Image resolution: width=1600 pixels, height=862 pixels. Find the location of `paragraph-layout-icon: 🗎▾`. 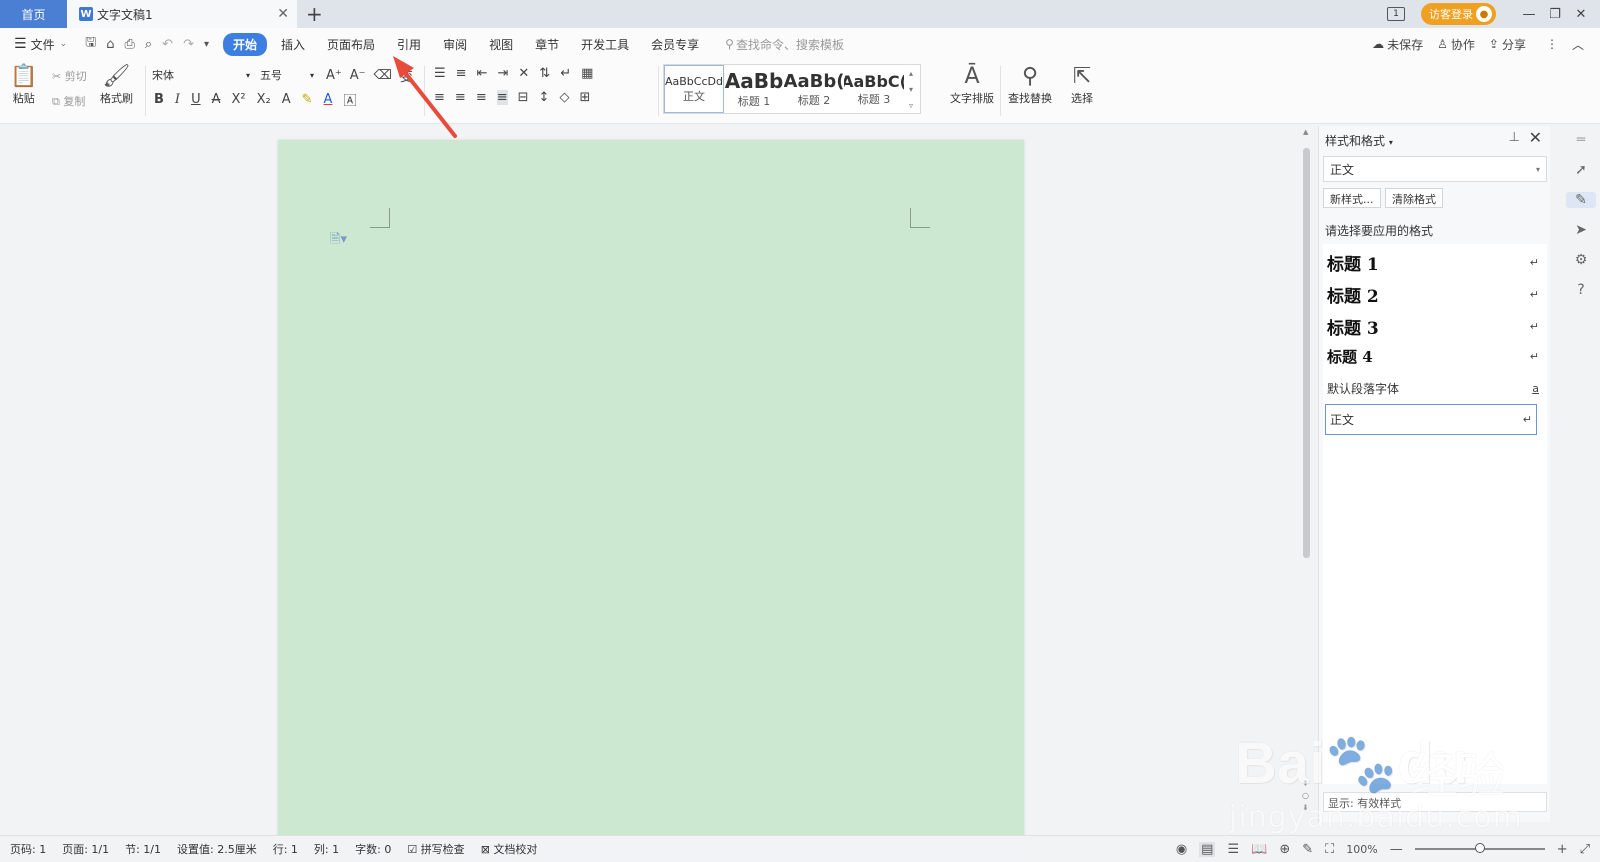

paragraph-layout-icon: 🗎▾ is located at coordinates (338, 241).